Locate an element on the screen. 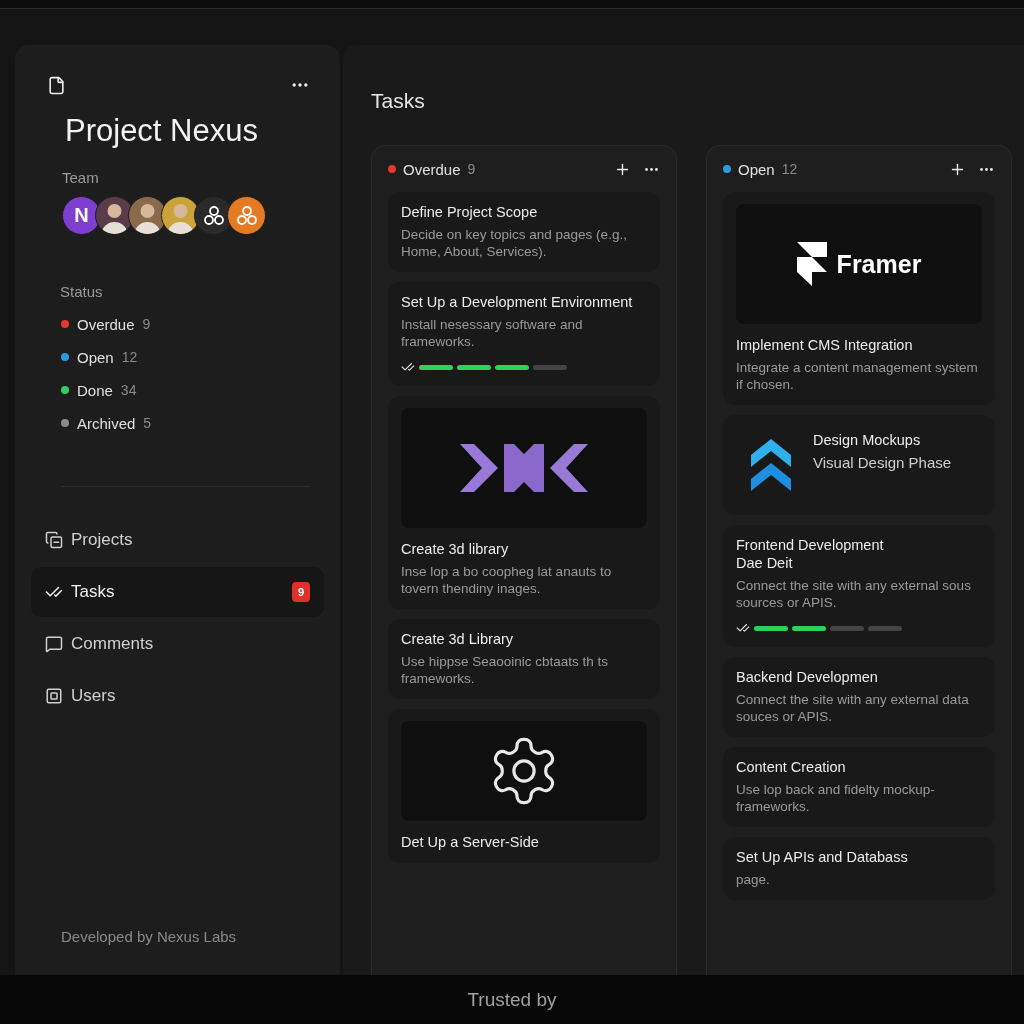 Image resolution: width=1024 pixels, height=1024 pixels. task-description: Inse lop a bo coopheg lat anauts to tovern thendiny inages. is located at coordinates (507, 580).